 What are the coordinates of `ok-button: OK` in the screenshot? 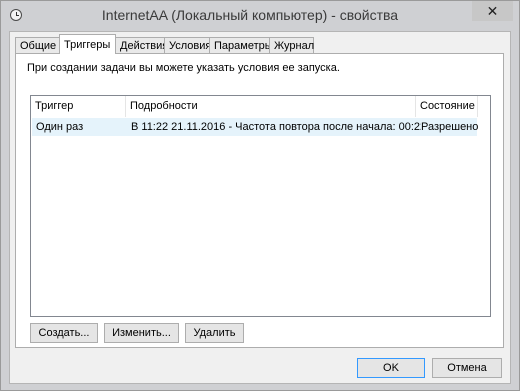 It's located at (391, 368).